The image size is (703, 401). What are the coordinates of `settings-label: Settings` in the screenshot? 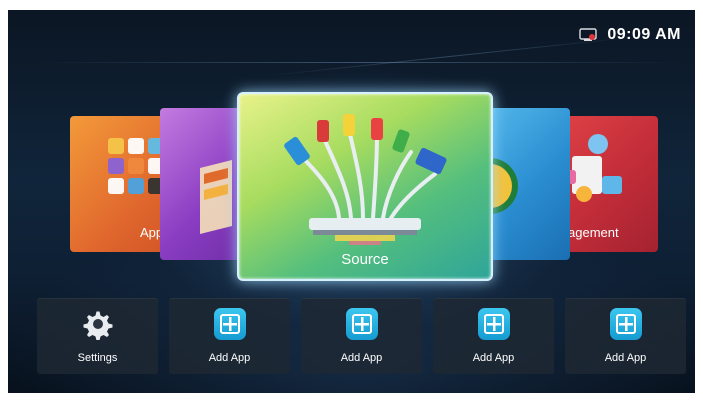 It's located at (97, 358).